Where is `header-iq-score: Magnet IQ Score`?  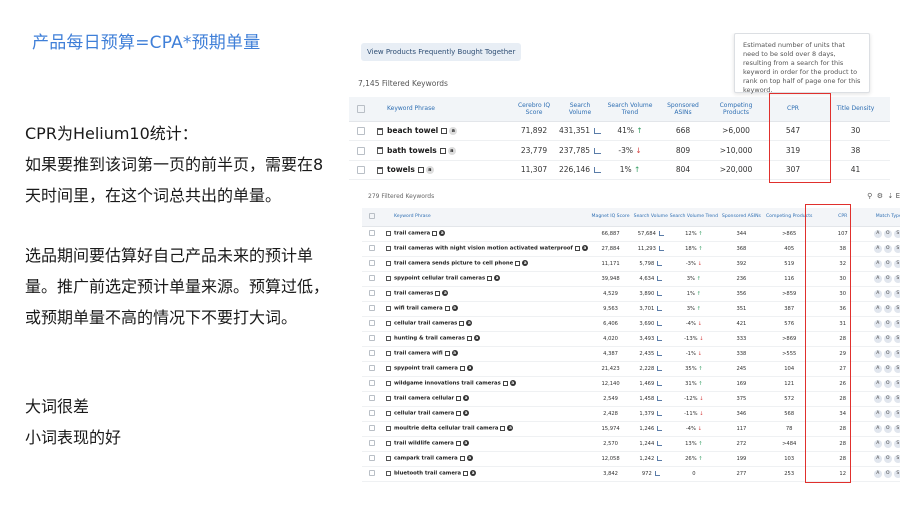 header-iq-score: Magnet IQ Score is located at coordinates (610, 217).